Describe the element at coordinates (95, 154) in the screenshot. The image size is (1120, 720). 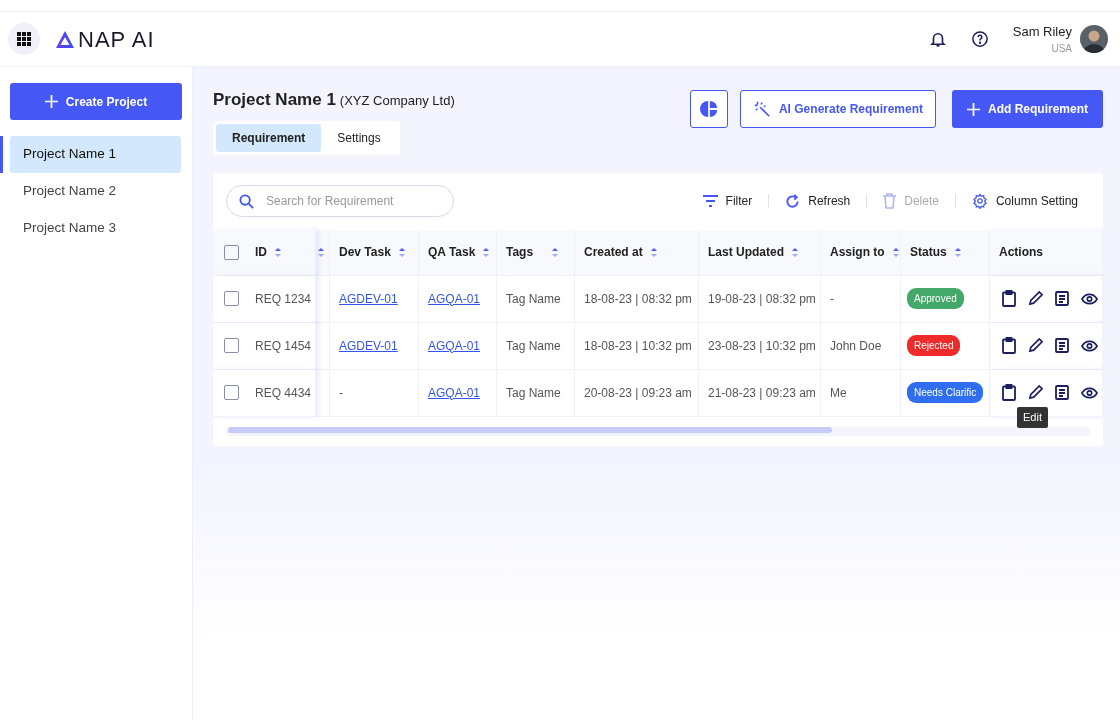
I see `sidebar-item: Project Name 1` at that location.